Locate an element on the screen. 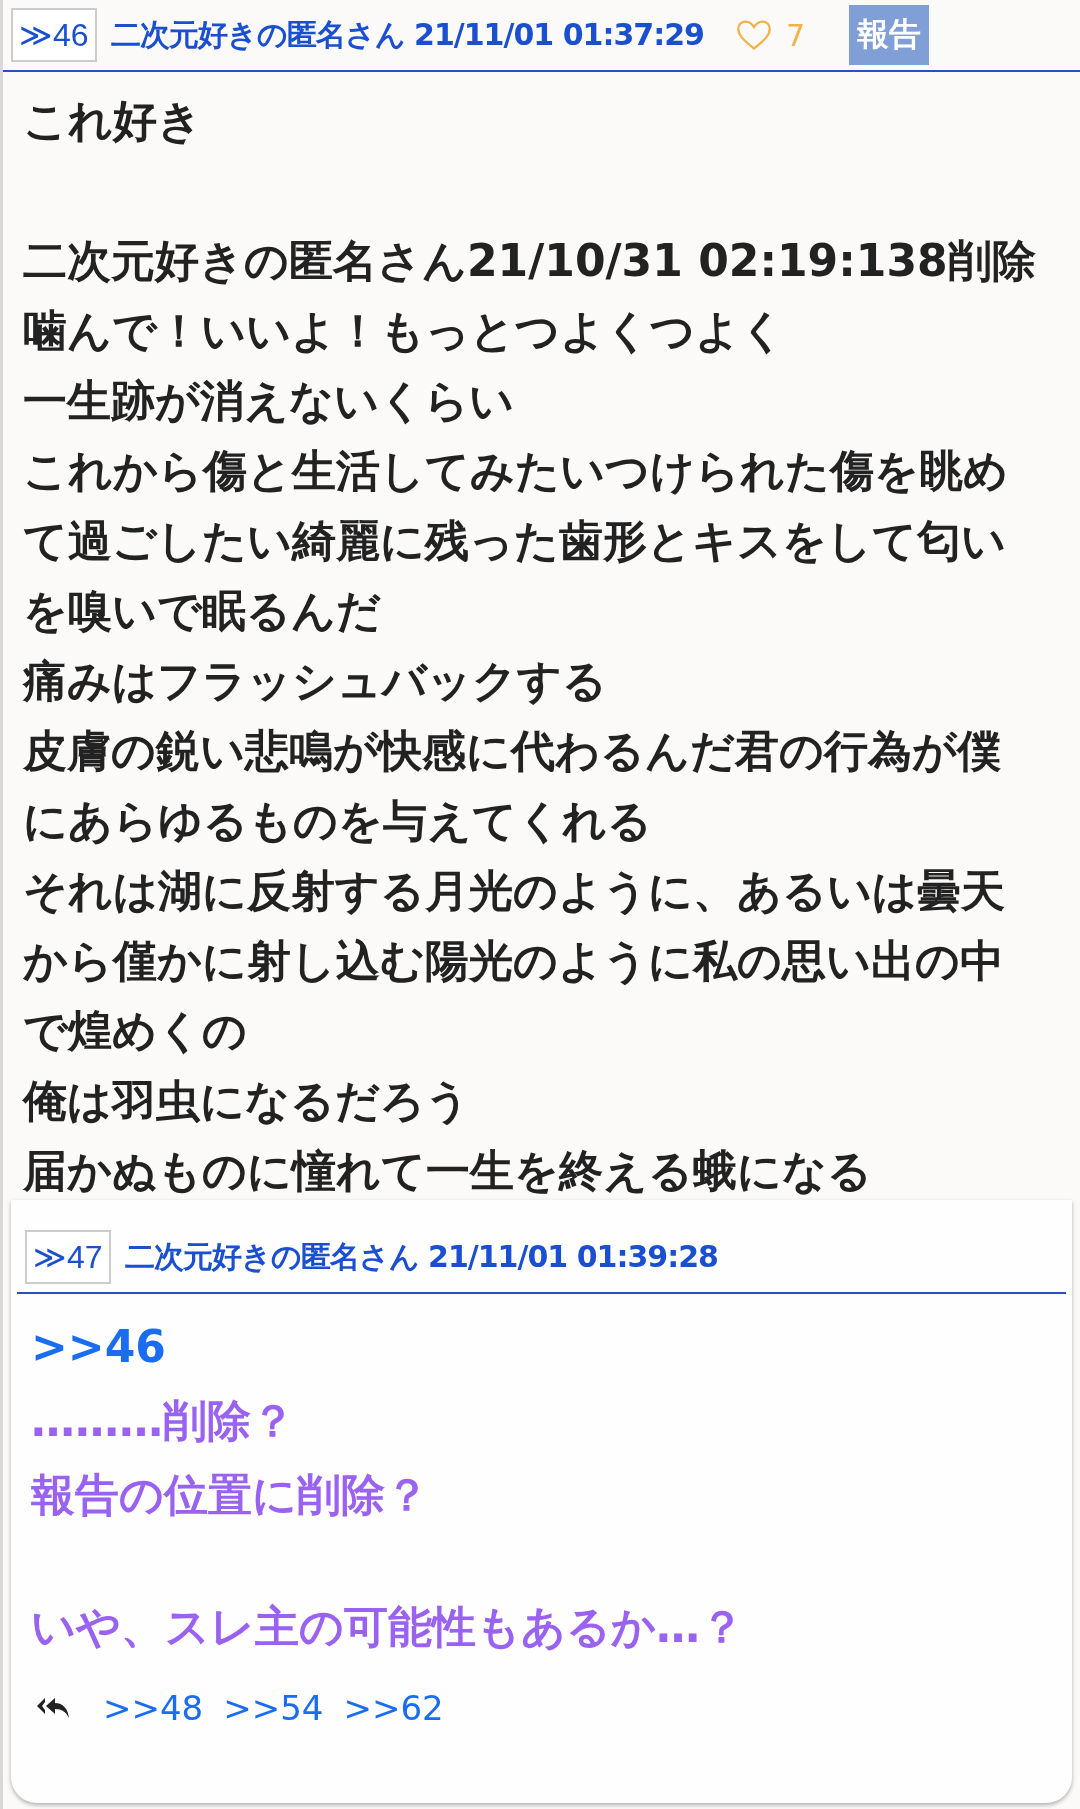 This screenshot has height=1809, width=1080. post-text-line: これから傷と生活してみたいつけられた傷を眺め is located at coordinates (516, 471).